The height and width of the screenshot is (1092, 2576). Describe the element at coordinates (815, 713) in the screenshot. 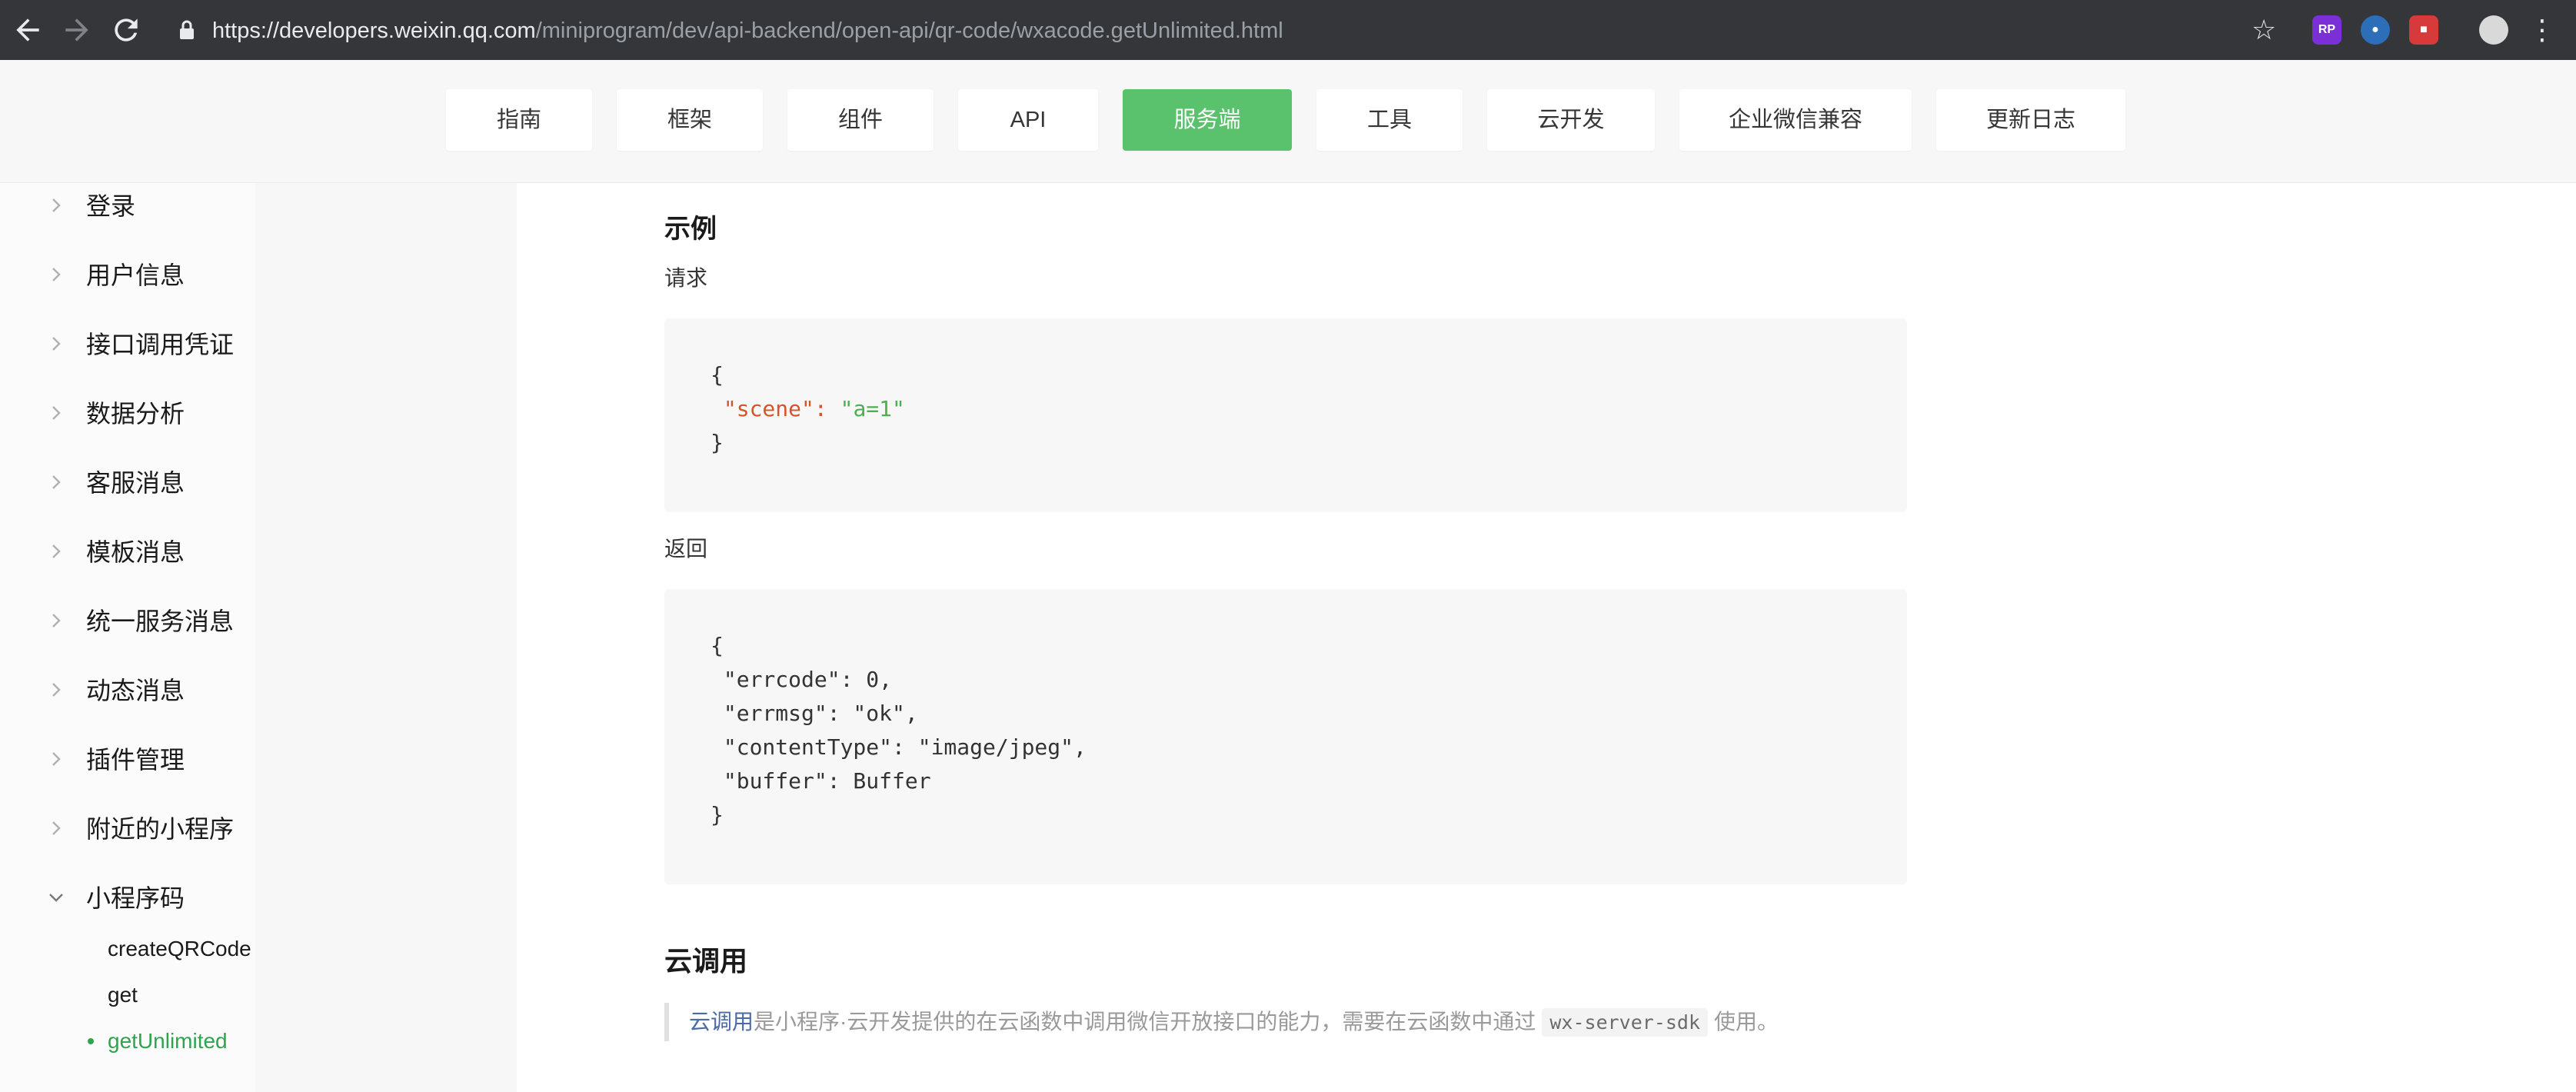

I see `code-line: "errmsg": "ok",` at that location.